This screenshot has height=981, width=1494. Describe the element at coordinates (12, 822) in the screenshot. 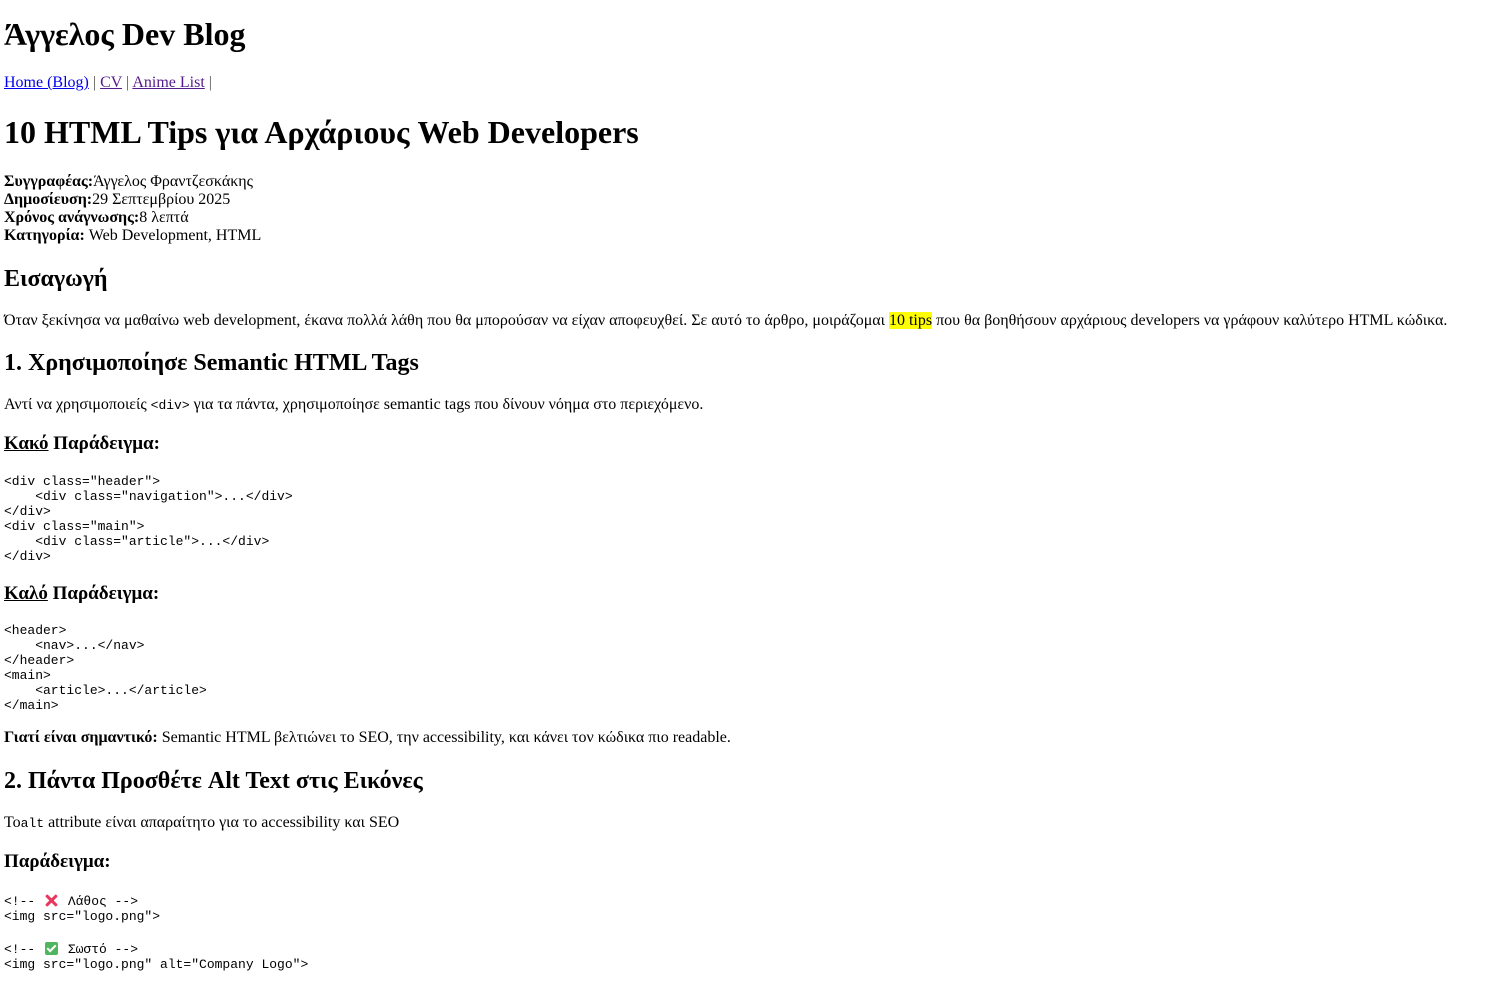

I see `tip2-text-before: Το` at that location.